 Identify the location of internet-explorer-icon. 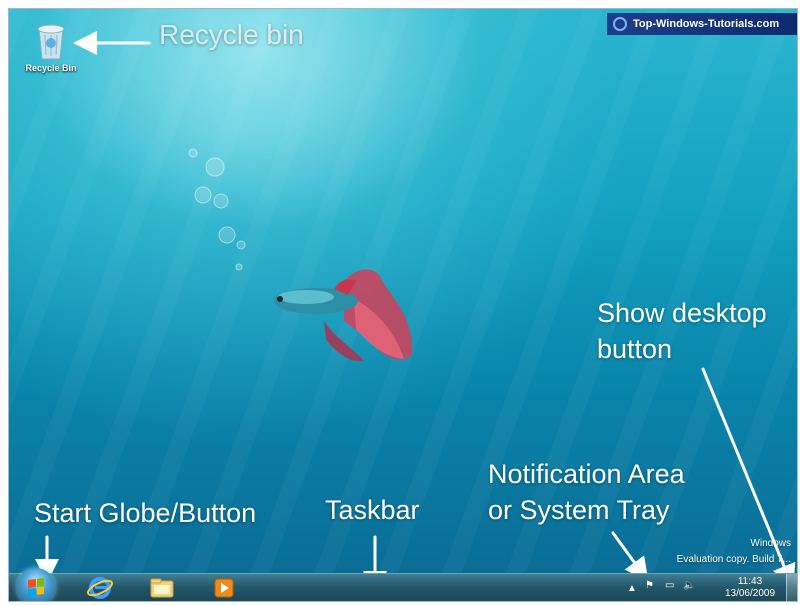
(100, 588).